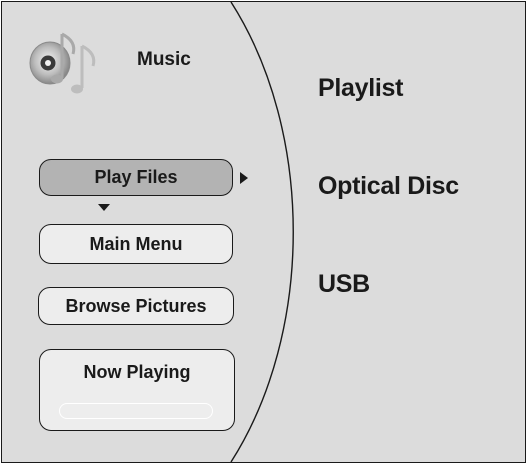 The width and height of the screenshot is (527, 464). What do you see at coordinates (136, 306) in the screenshot?
I see `browse-pictures-button: Browse Pictures` at bounding box center [136, 306].